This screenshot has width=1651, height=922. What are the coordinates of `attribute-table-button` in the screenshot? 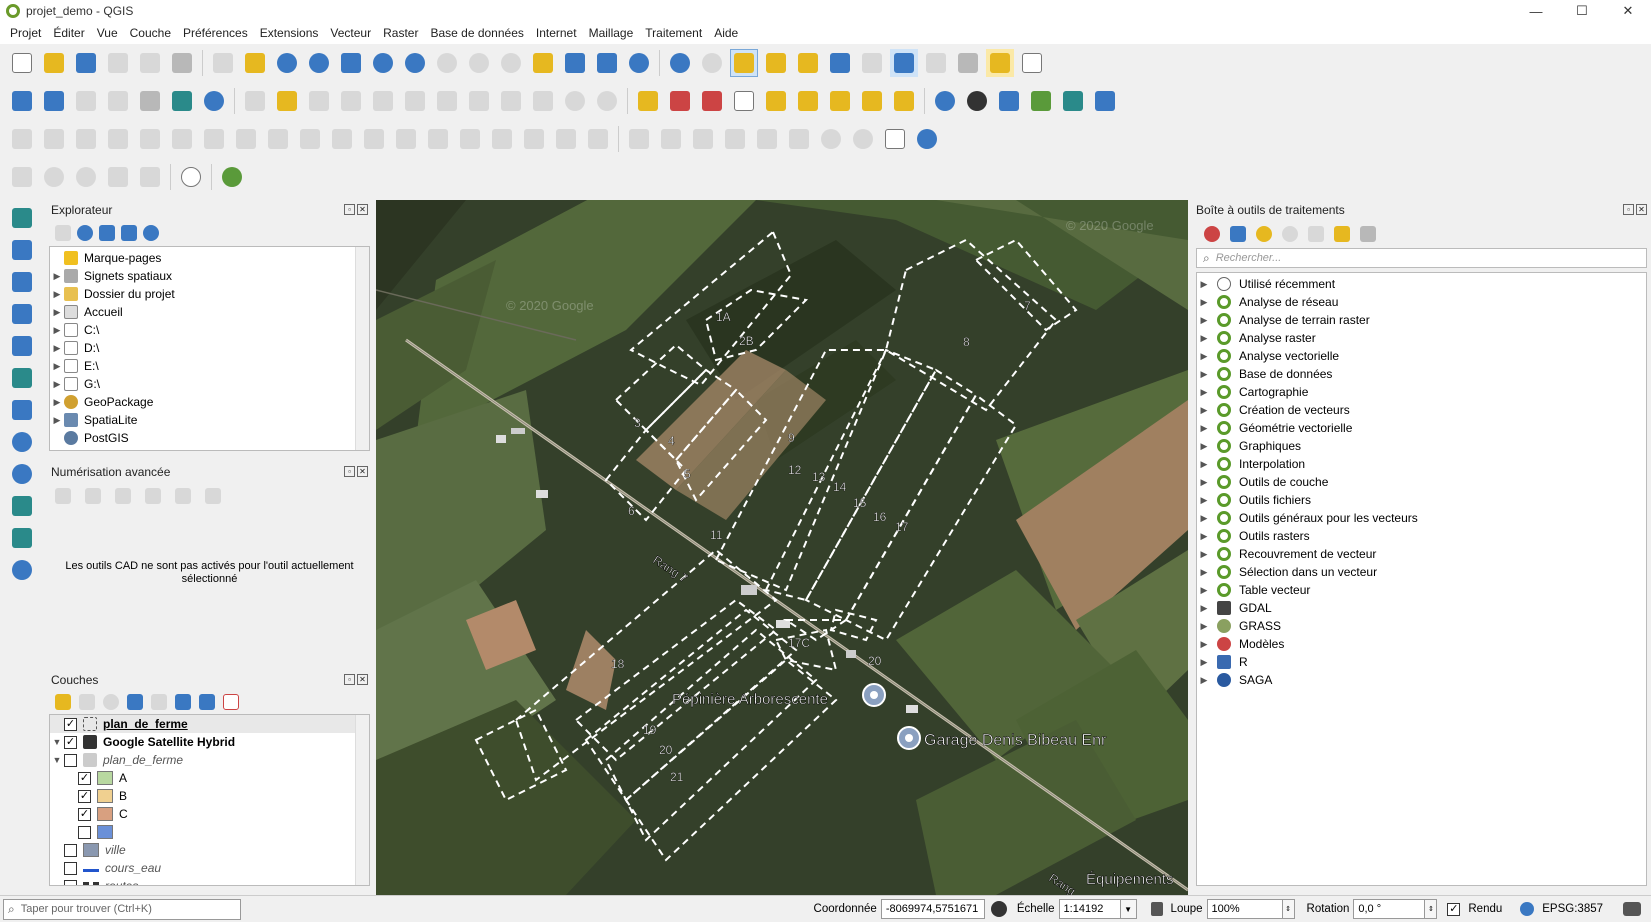 It's located at (840, 63).